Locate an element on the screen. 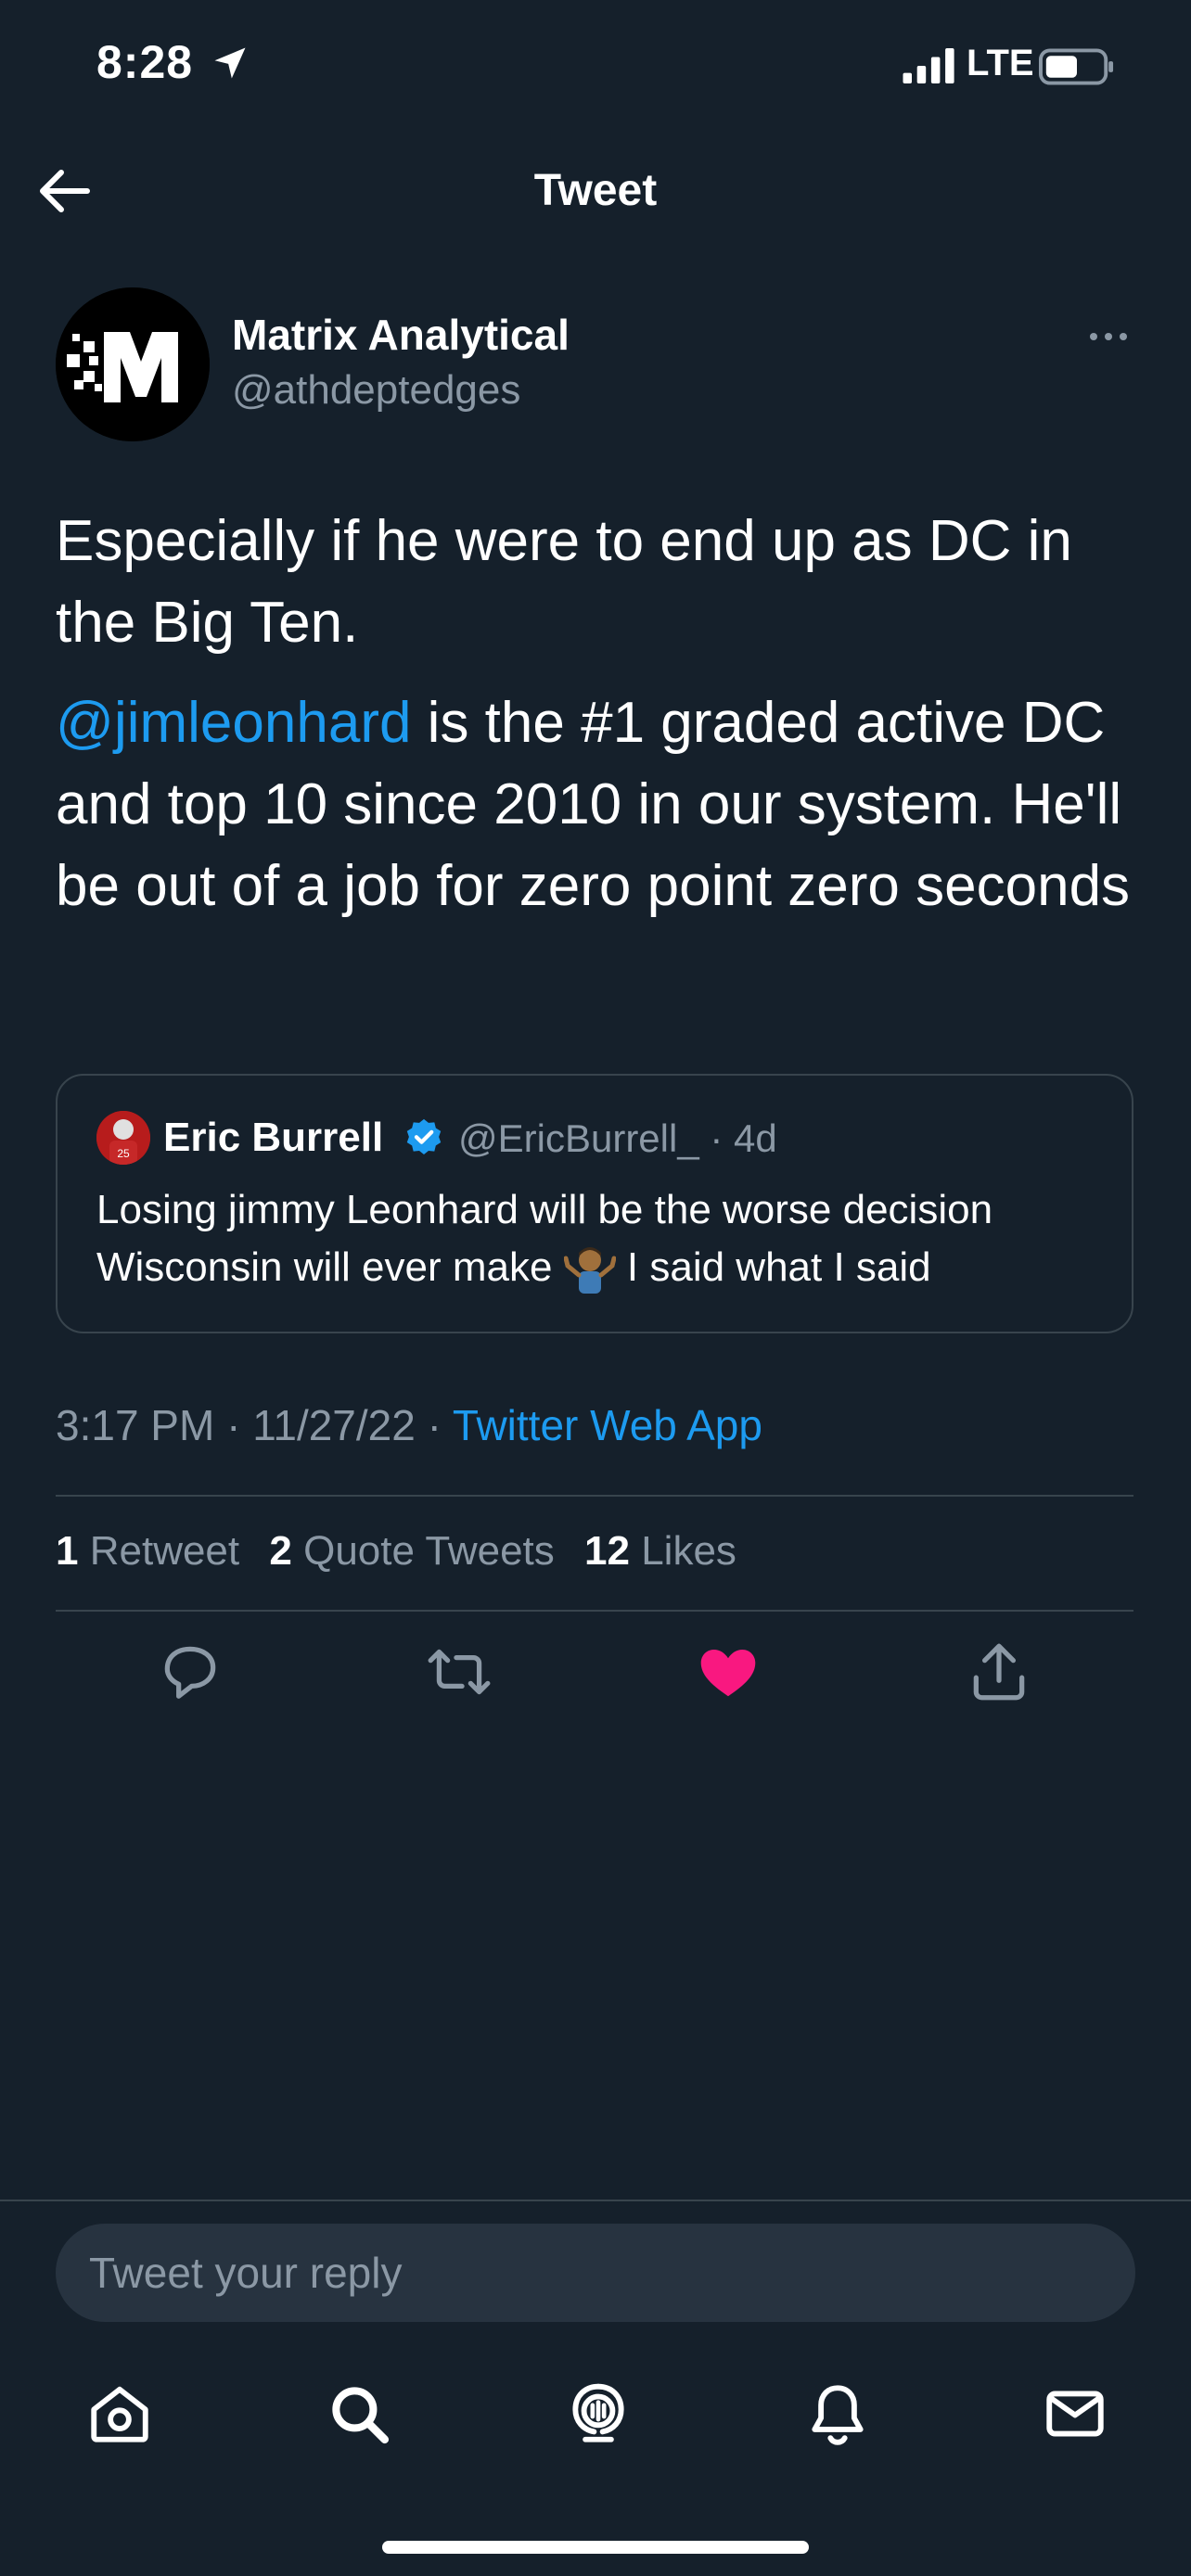 Image resolution: width=1191 pixels, height=2576 pixels. likes-count: 12 is located at coordinates (607, 1551).